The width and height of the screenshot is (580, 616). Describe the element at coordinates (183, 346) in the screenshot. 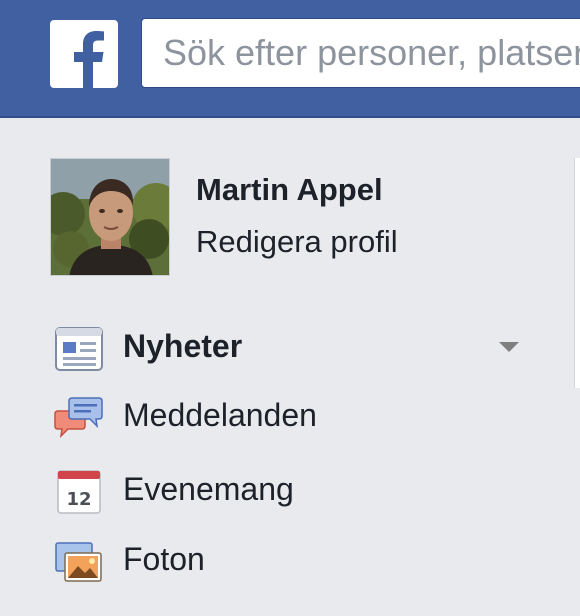

I see `sidebar-item-label: Nyheter` at that location.